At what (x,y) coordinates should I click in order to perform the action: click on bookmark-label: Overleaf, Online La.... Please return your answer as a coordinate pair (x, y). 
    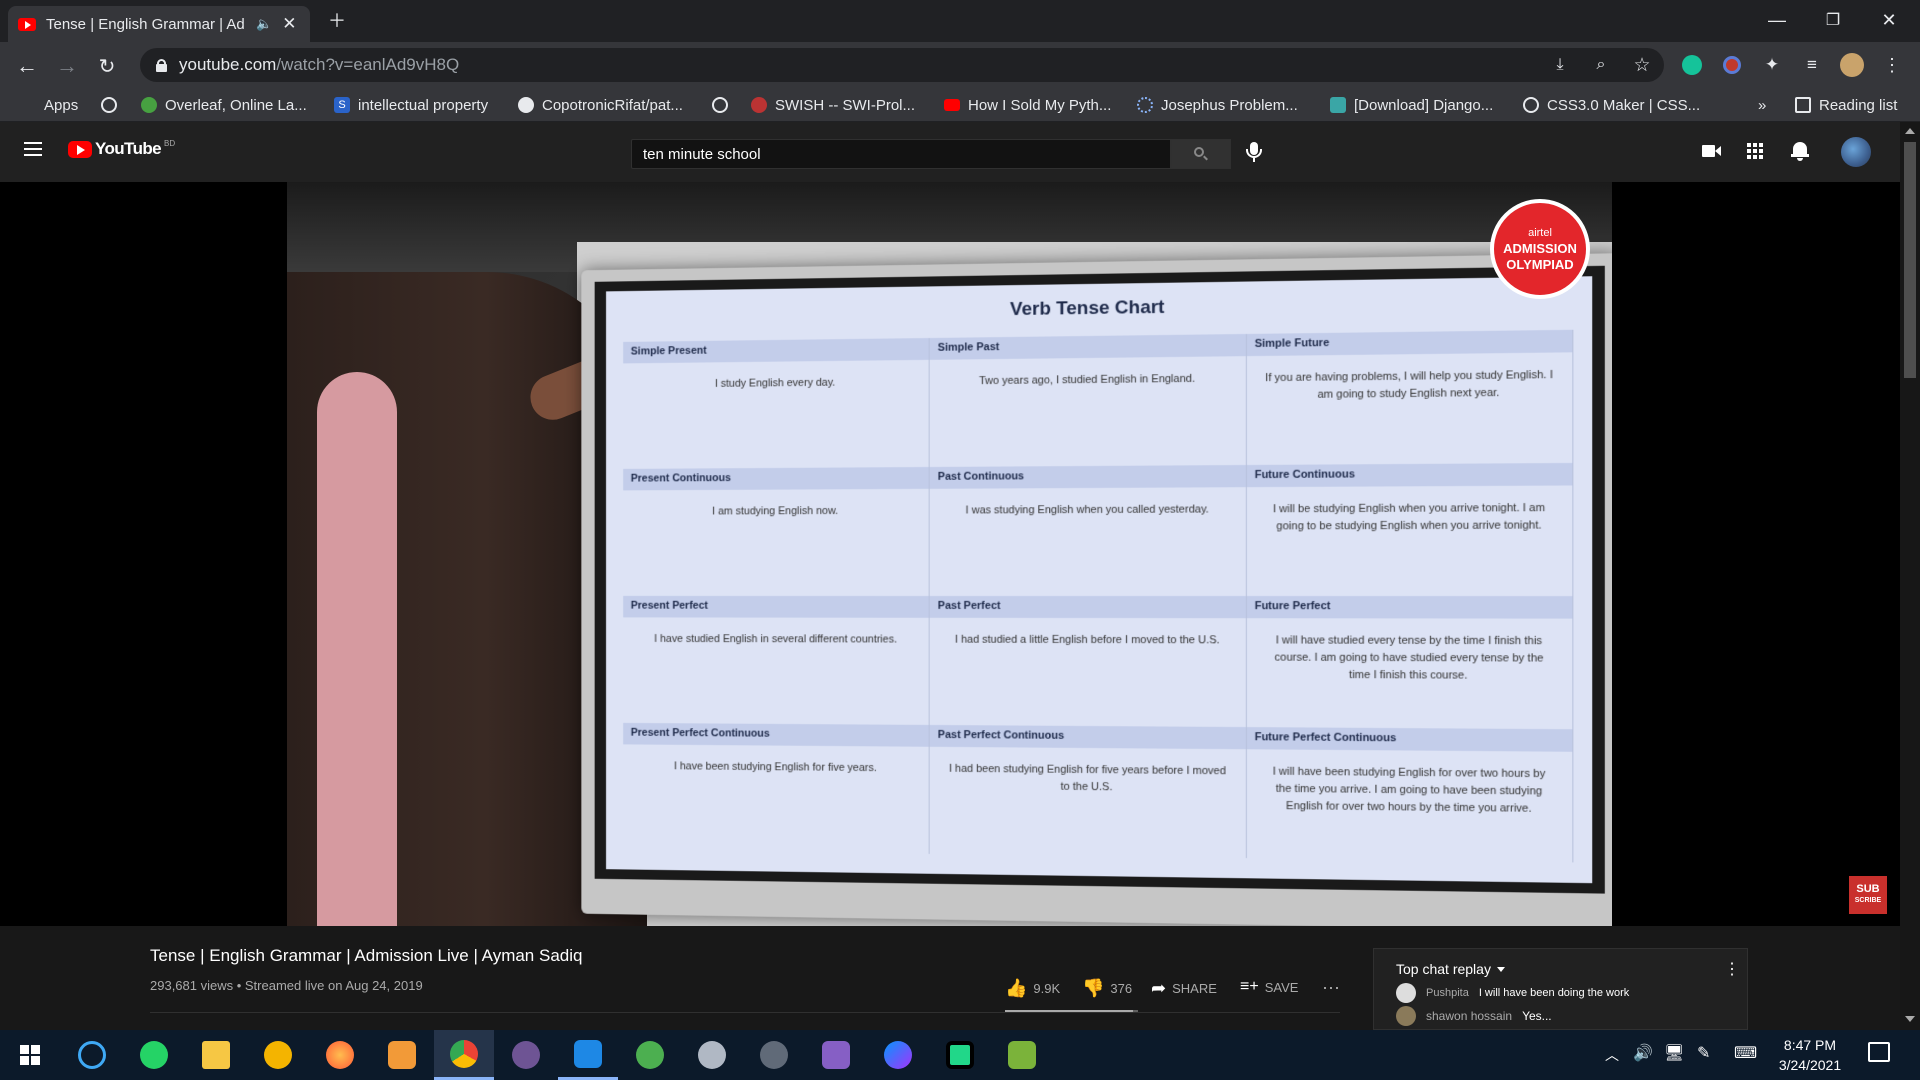
    Looking at the image, I should click on (236, 105).